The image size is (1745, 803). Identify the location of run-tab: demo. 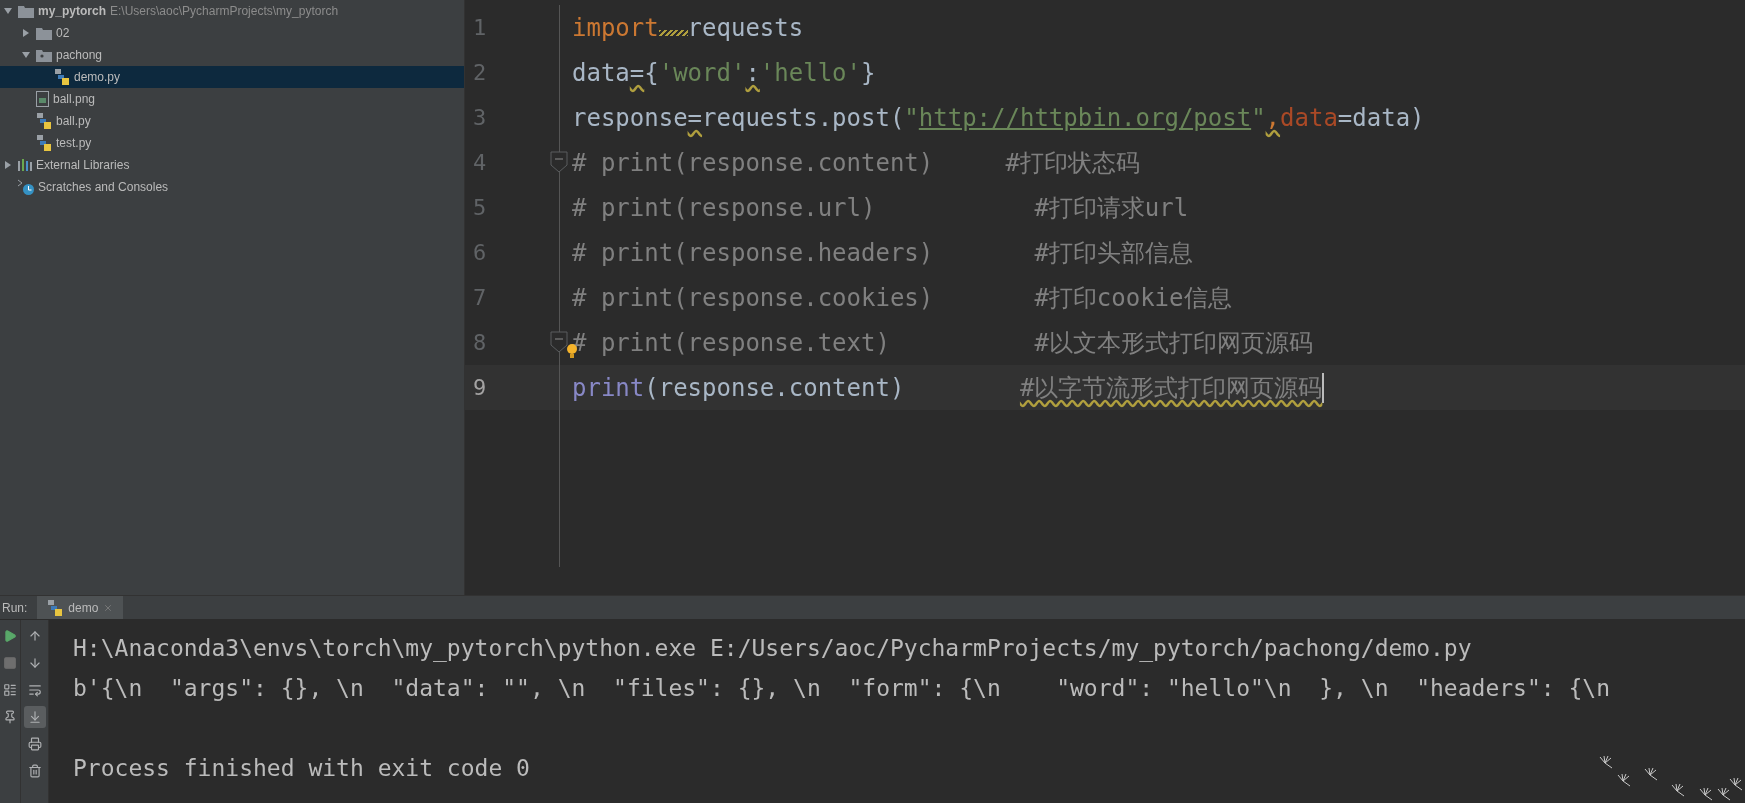
(80, 607).